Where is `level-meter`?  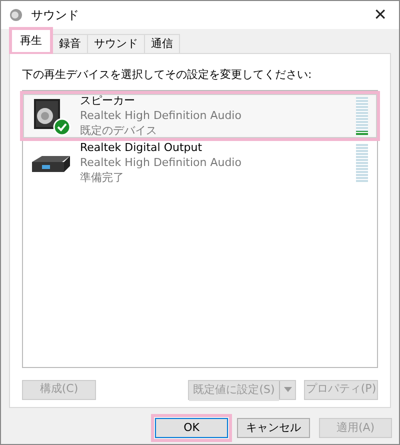 level-meter is located at coordinates (362, 163).